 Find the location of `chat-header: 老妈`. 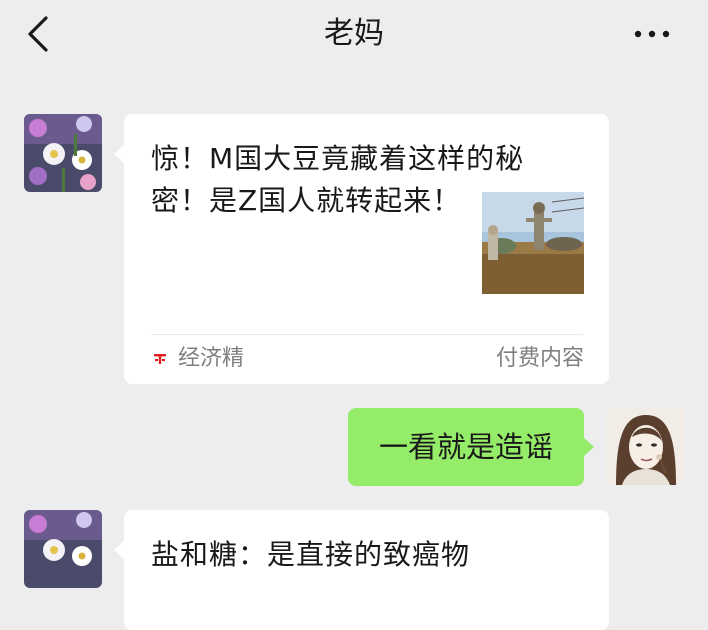

chat-header: 老妈 is located at coordinates (354, 34).